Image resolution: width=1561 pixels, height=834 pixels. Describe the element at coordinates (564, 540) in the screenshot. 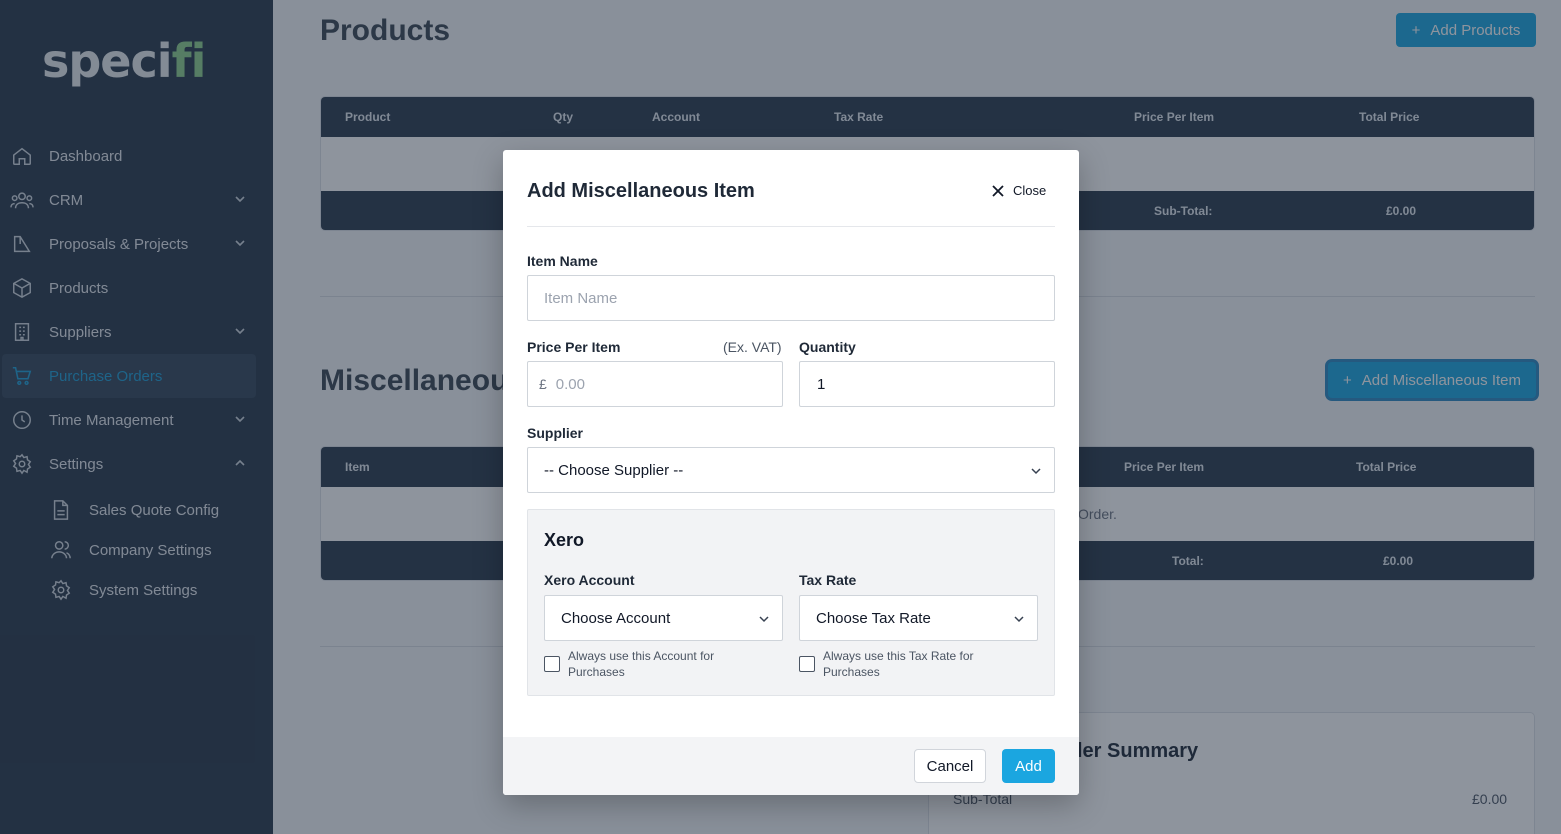

I see `xero-title: Xero` at that location.